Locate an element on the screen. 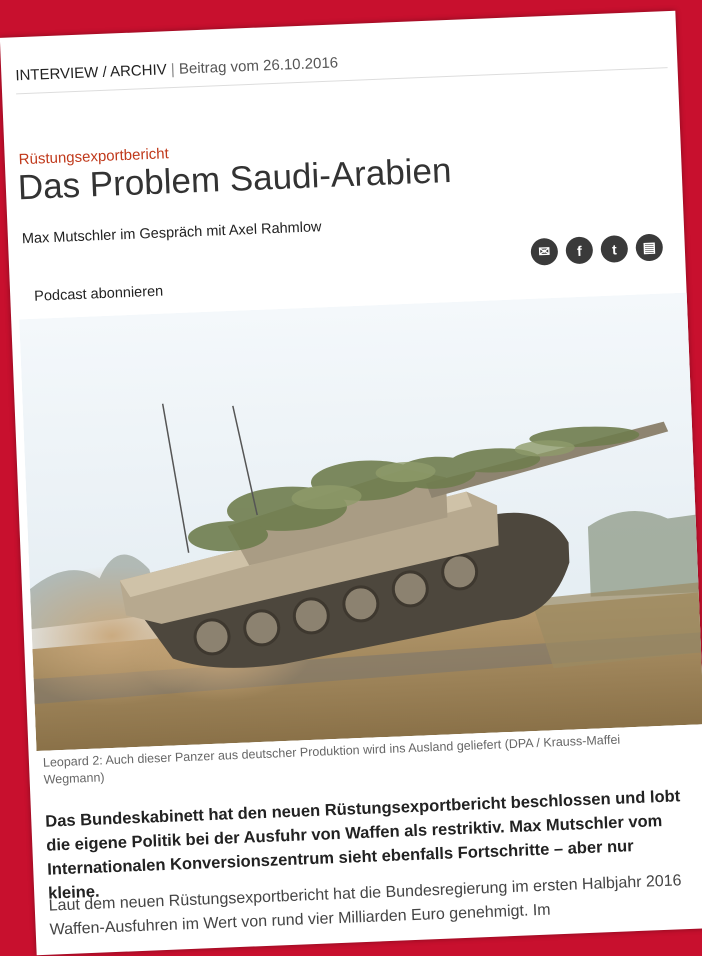  print-icon: ▤ is located at coordinates (649, 247).